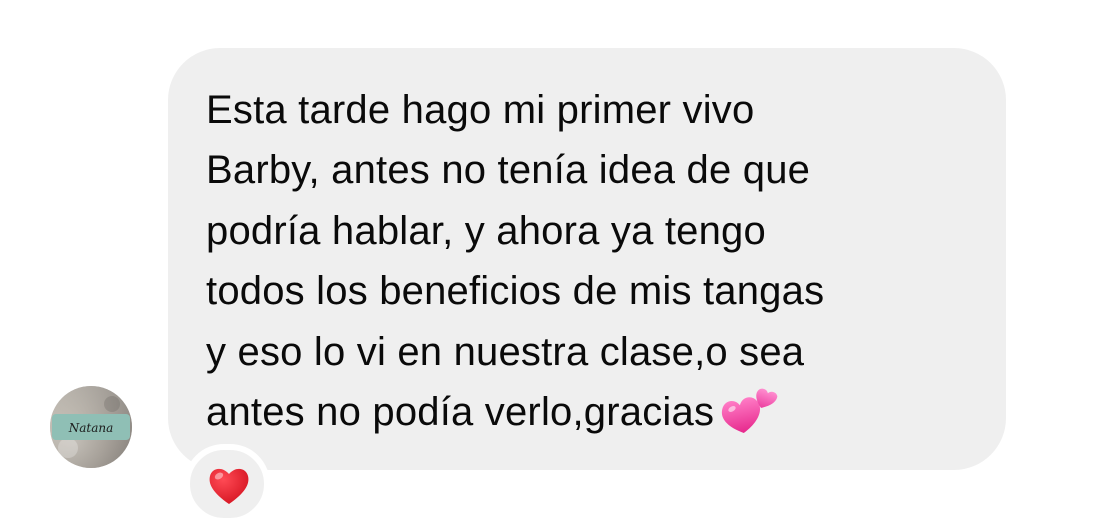 The image size is (1118, 524). I want to click on message-line: podría hablar, y ahora ya tengo, so click(486, 230).